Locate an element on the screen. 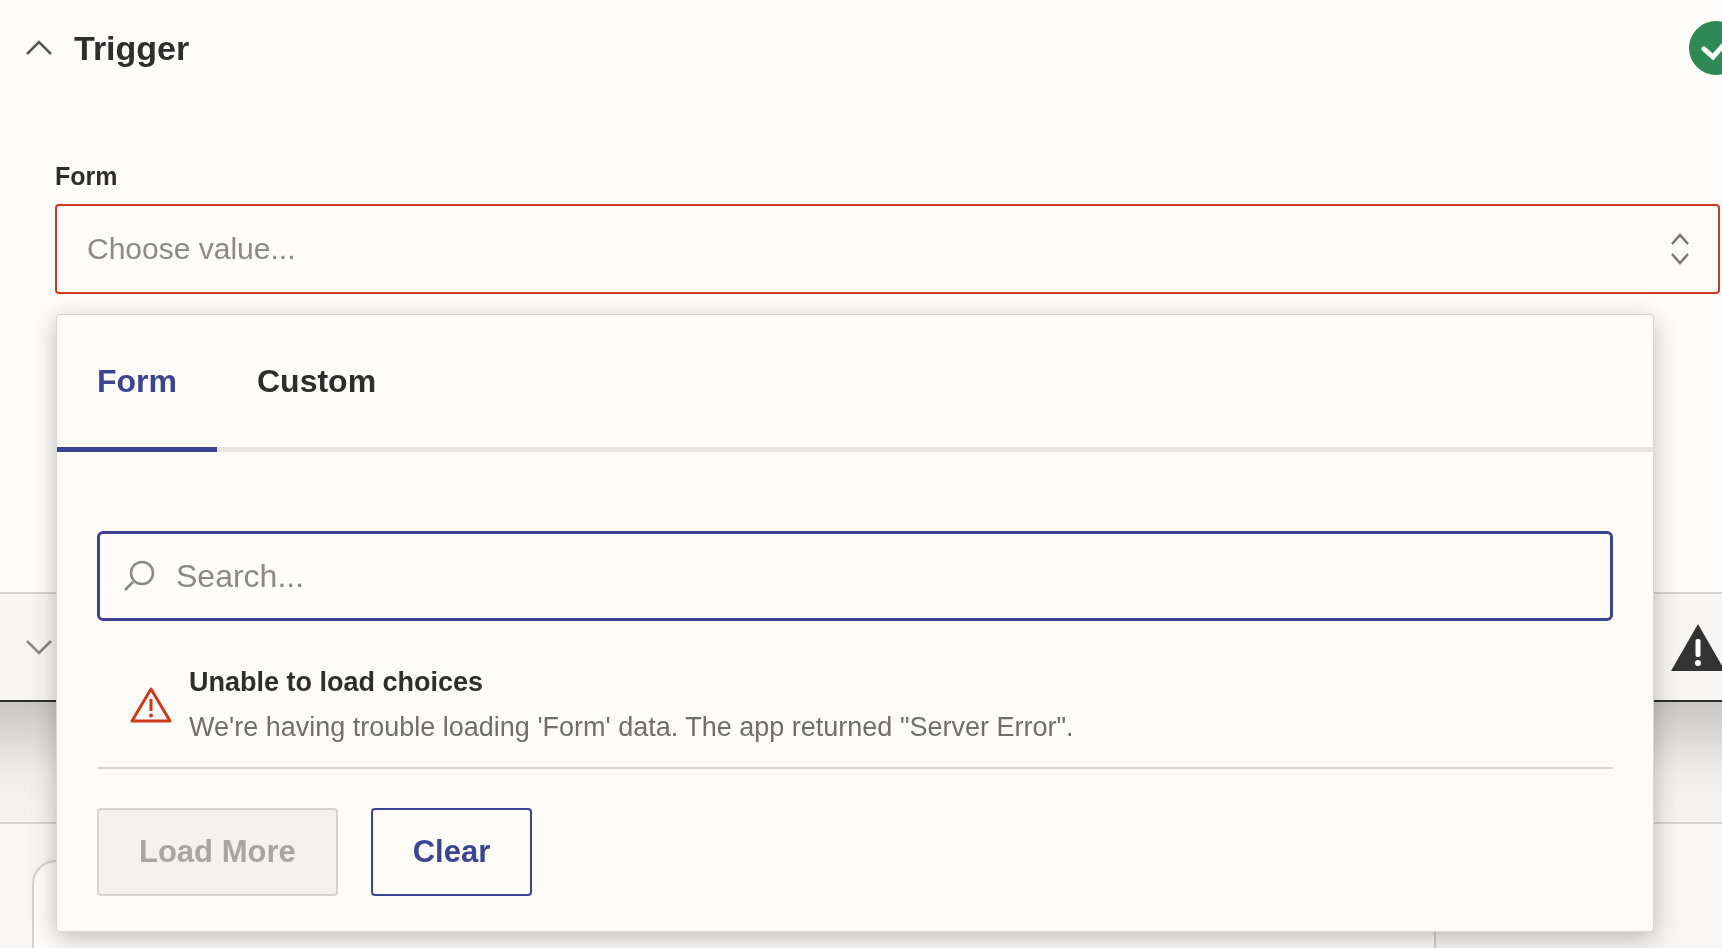 The height and width of the screenshot is (948, 1722). tab: Custom is located at coordinates (317, 383).